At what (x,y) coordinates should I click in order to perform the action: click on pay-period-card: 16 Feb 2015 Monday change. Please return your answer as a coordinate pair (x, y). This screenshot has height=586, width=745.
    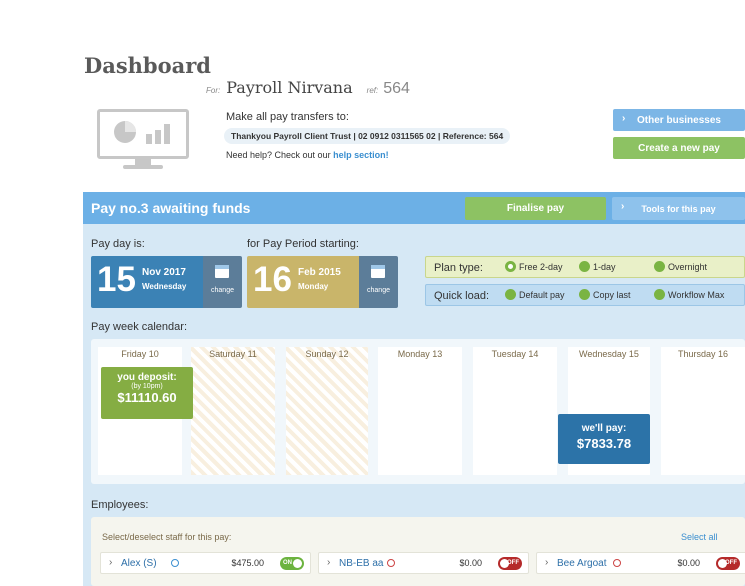
    Looking at the image, I should click on (322, 282).